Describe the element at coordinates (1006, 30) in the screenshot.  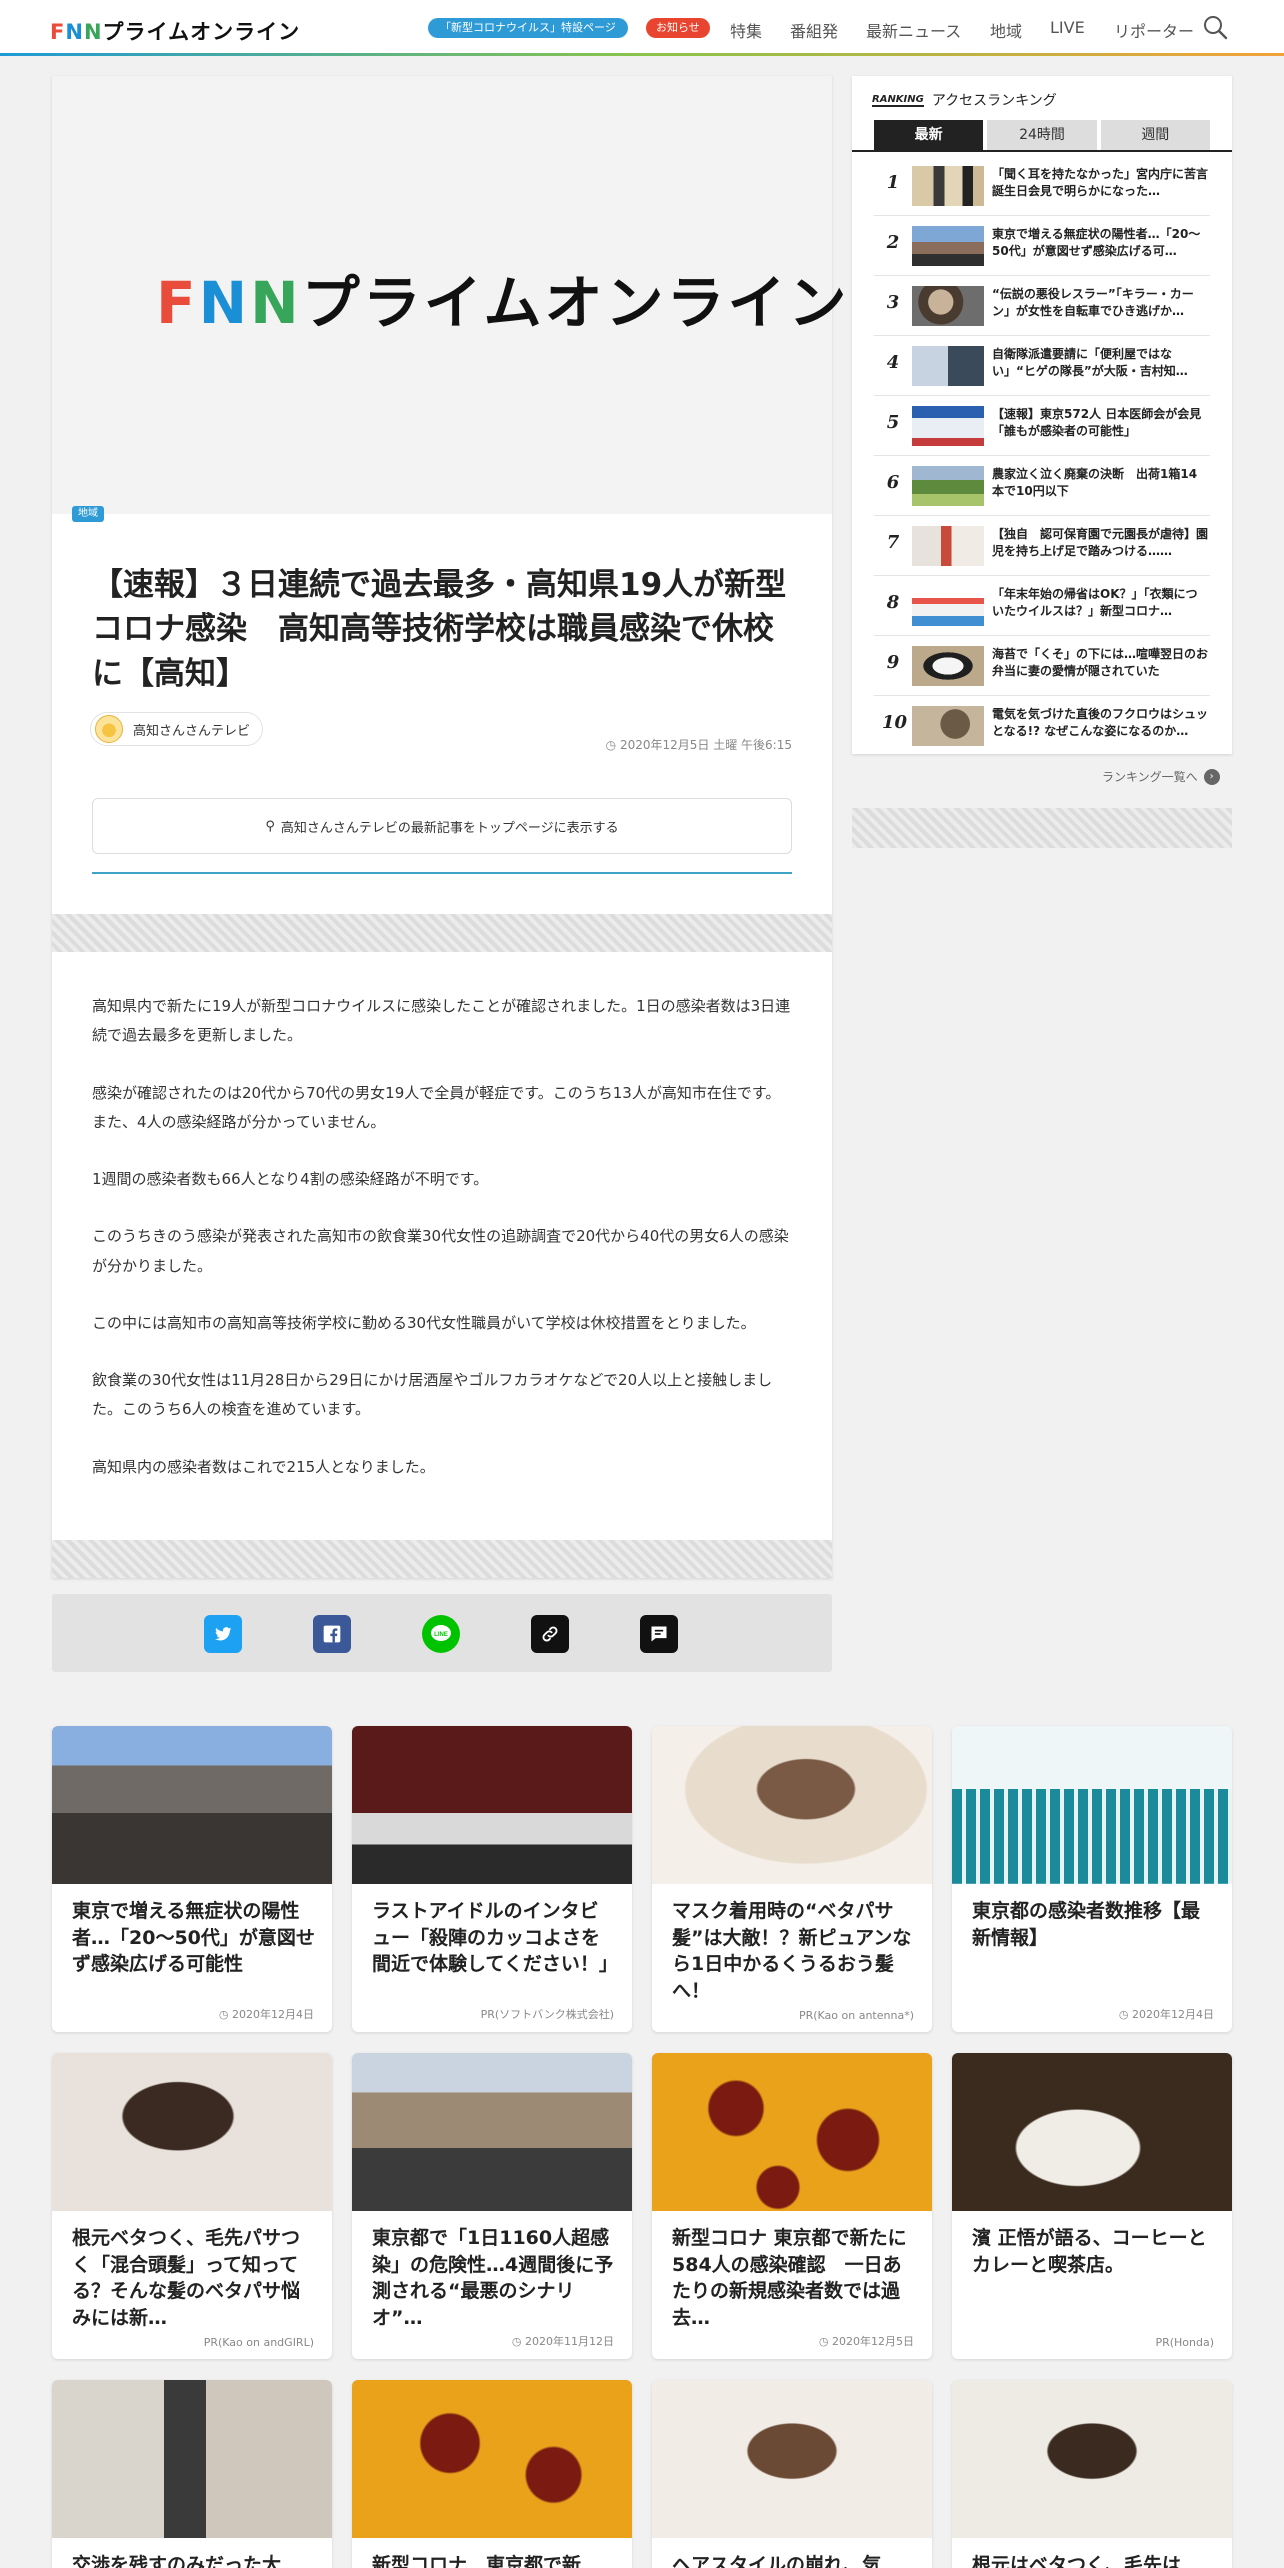
I see `nav-region: 地域` at that location.